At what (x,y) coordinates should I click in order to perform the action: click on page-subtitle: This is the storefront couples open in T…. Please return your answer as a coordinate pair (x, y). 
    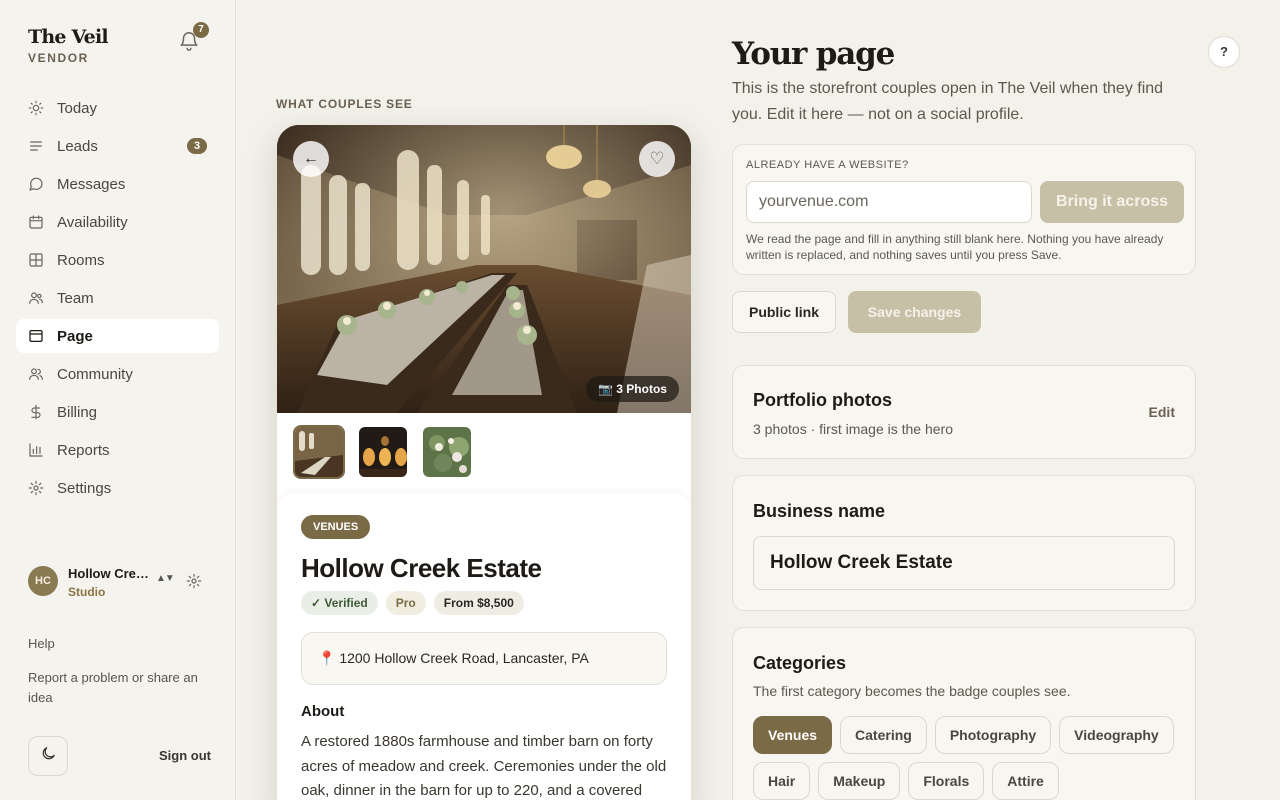
    Looking at the image, I should click on (948, 101).